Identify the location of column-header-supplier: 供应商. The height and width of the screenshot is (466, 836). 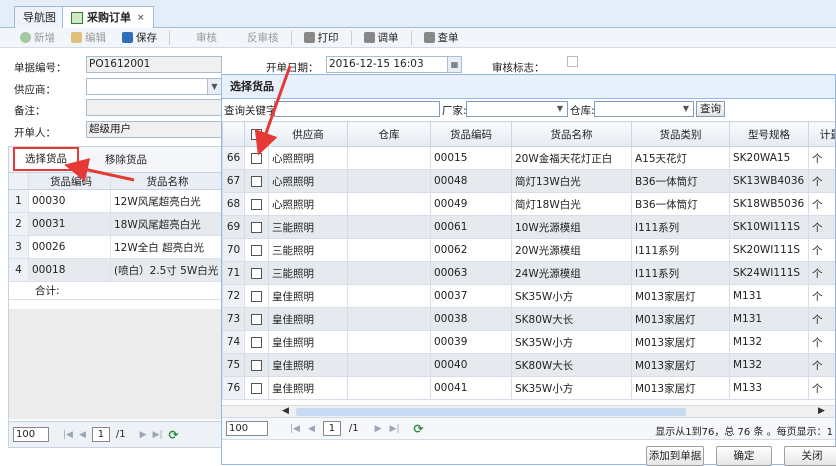
(308, 134).